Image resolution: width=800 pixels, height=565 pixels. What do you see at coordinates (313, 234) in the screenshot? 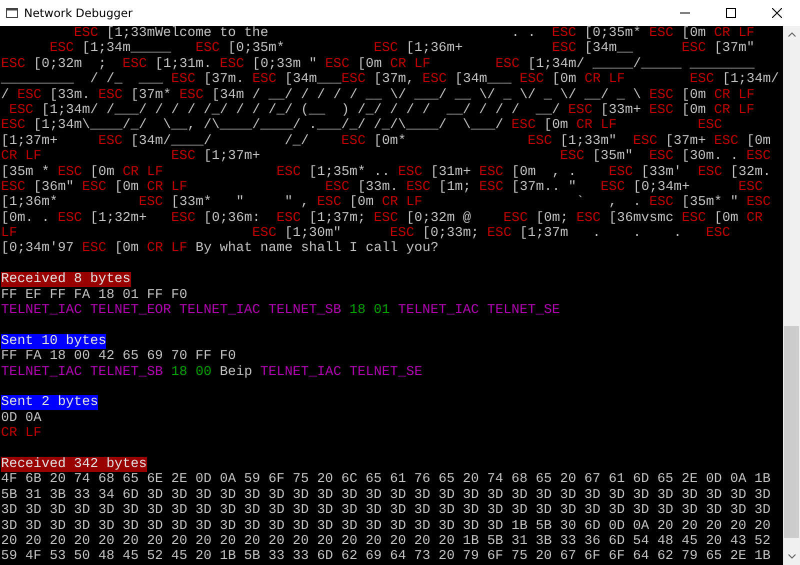
I see `console-text: [1;30m"` at bounding box center [313, 234].